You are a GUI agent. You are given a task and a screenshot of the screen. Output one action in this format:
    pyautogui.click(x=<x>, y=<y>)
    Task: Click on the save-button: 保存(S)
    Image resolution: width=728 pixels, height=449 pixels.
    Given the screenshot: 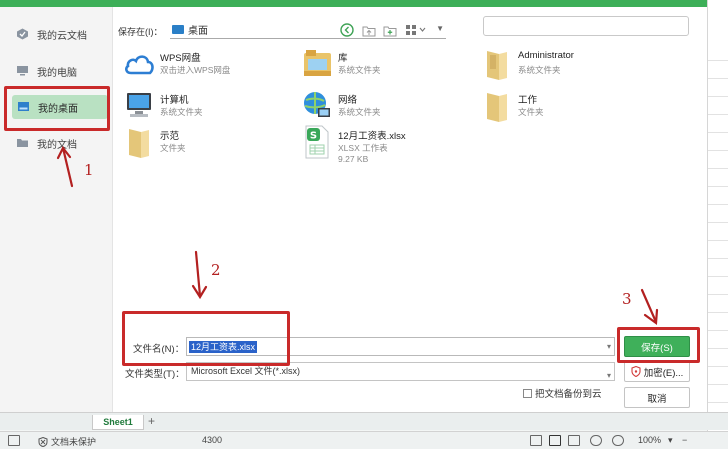 What is the action you would take?
    pyautogui.click(x=657, y=346)
    